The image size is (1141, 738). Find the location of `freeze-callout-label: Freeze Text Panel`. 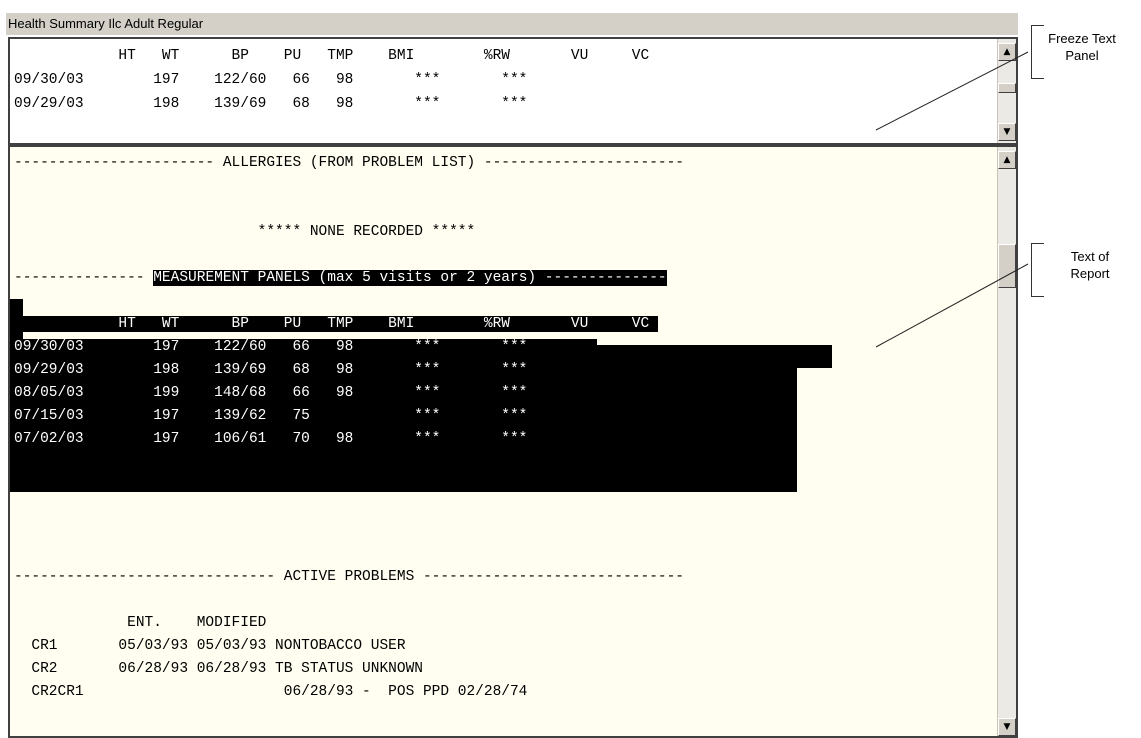

freeze-callout-label: Freeze Text Panel is located at coordinates (1082, 47).